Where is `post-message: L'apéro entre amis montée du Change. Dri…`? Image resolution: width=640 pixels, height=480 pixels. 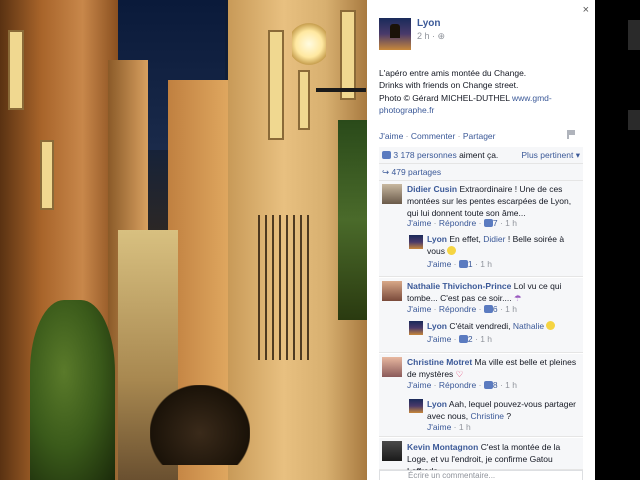
post-message: L'apéro entre amis montée du Change. Dri… is located at coordinates (481, 91).